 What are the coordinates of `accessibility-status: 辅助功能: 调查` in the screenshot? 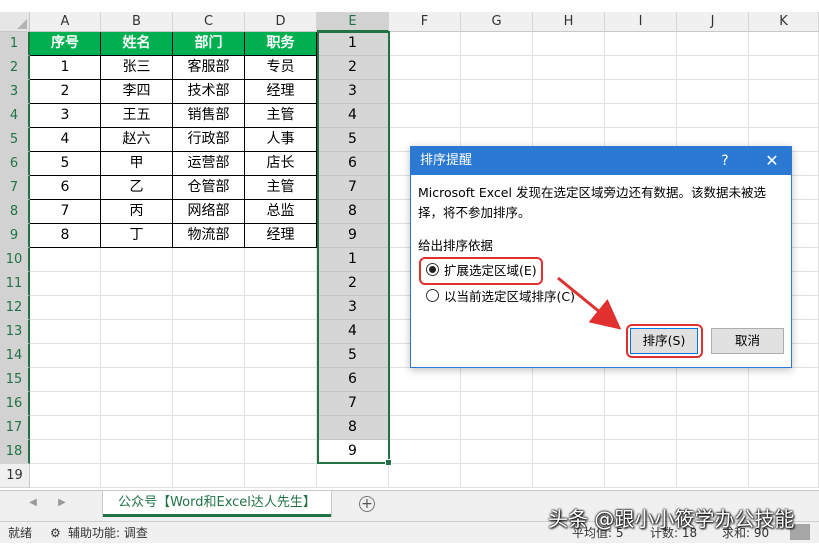 It's located at (108, 533).